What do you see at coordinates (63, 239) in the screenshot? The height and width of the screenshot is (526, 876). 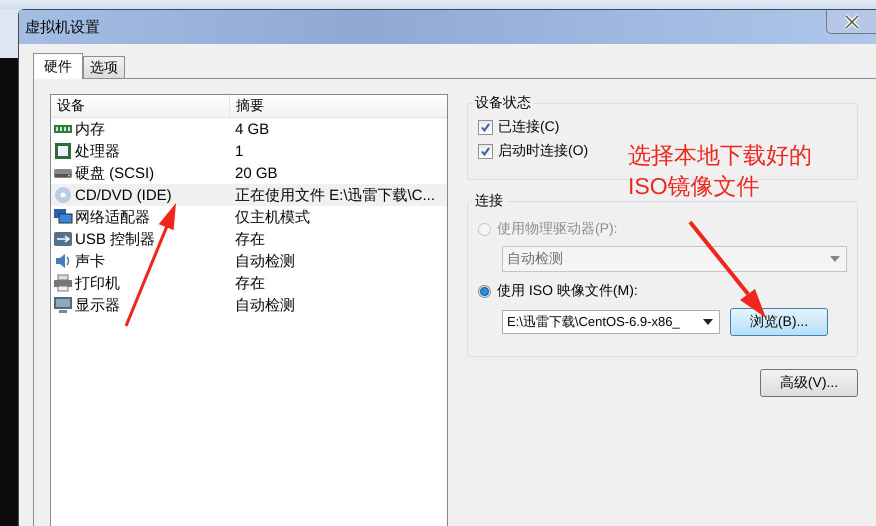 I see `usb-icon` at bounding box center [63, 239].